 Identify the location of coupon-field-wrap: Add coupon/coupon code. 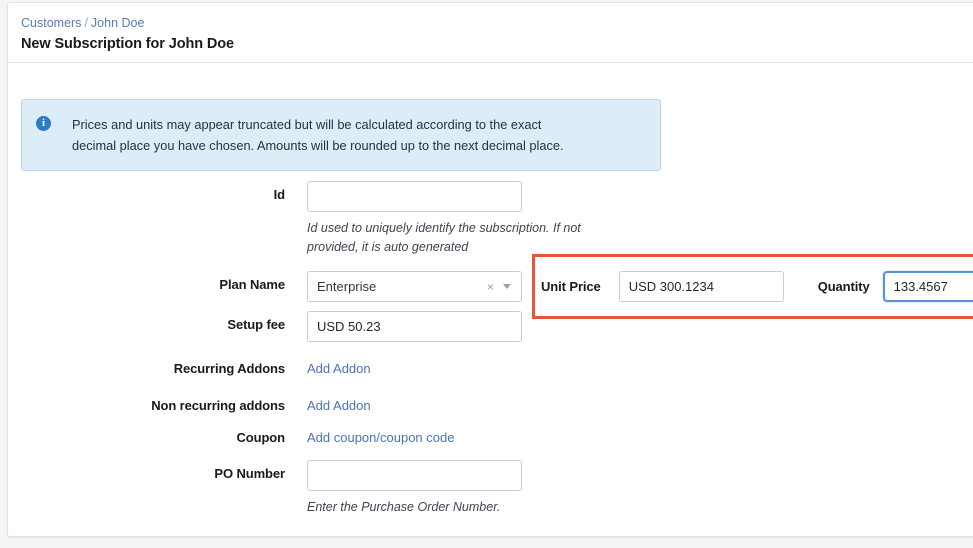
(380, 435).